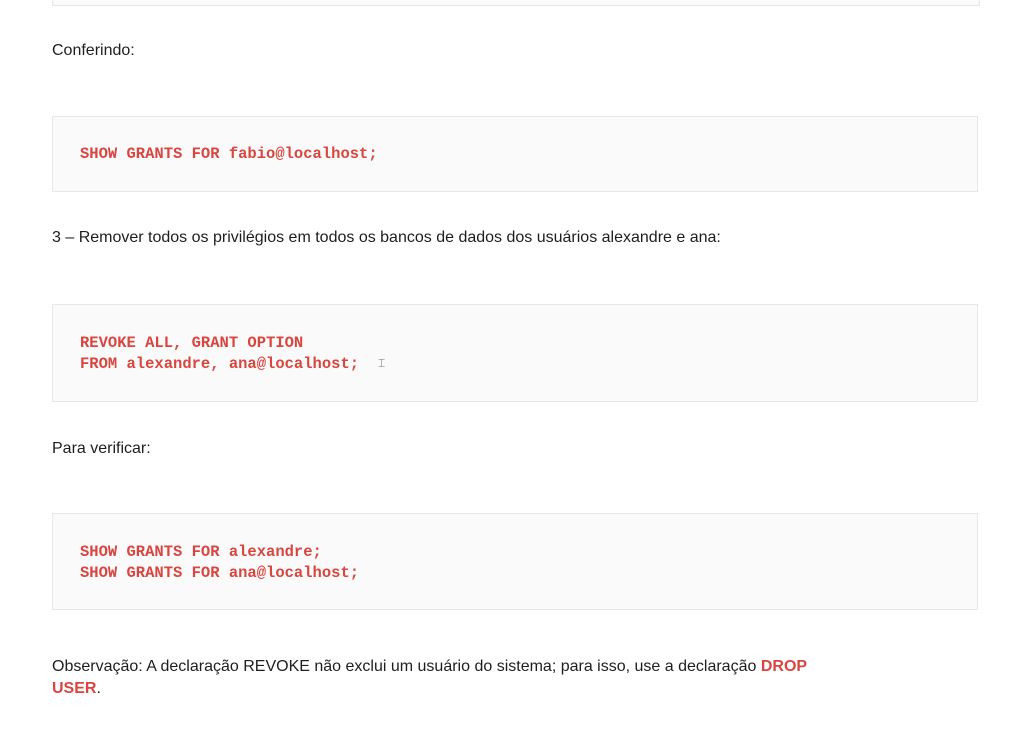  Describe the element at coordinates (201, 552) in the screenshot. I see `code-line: SHOW GRANTS FOR alexandre;` at that location.